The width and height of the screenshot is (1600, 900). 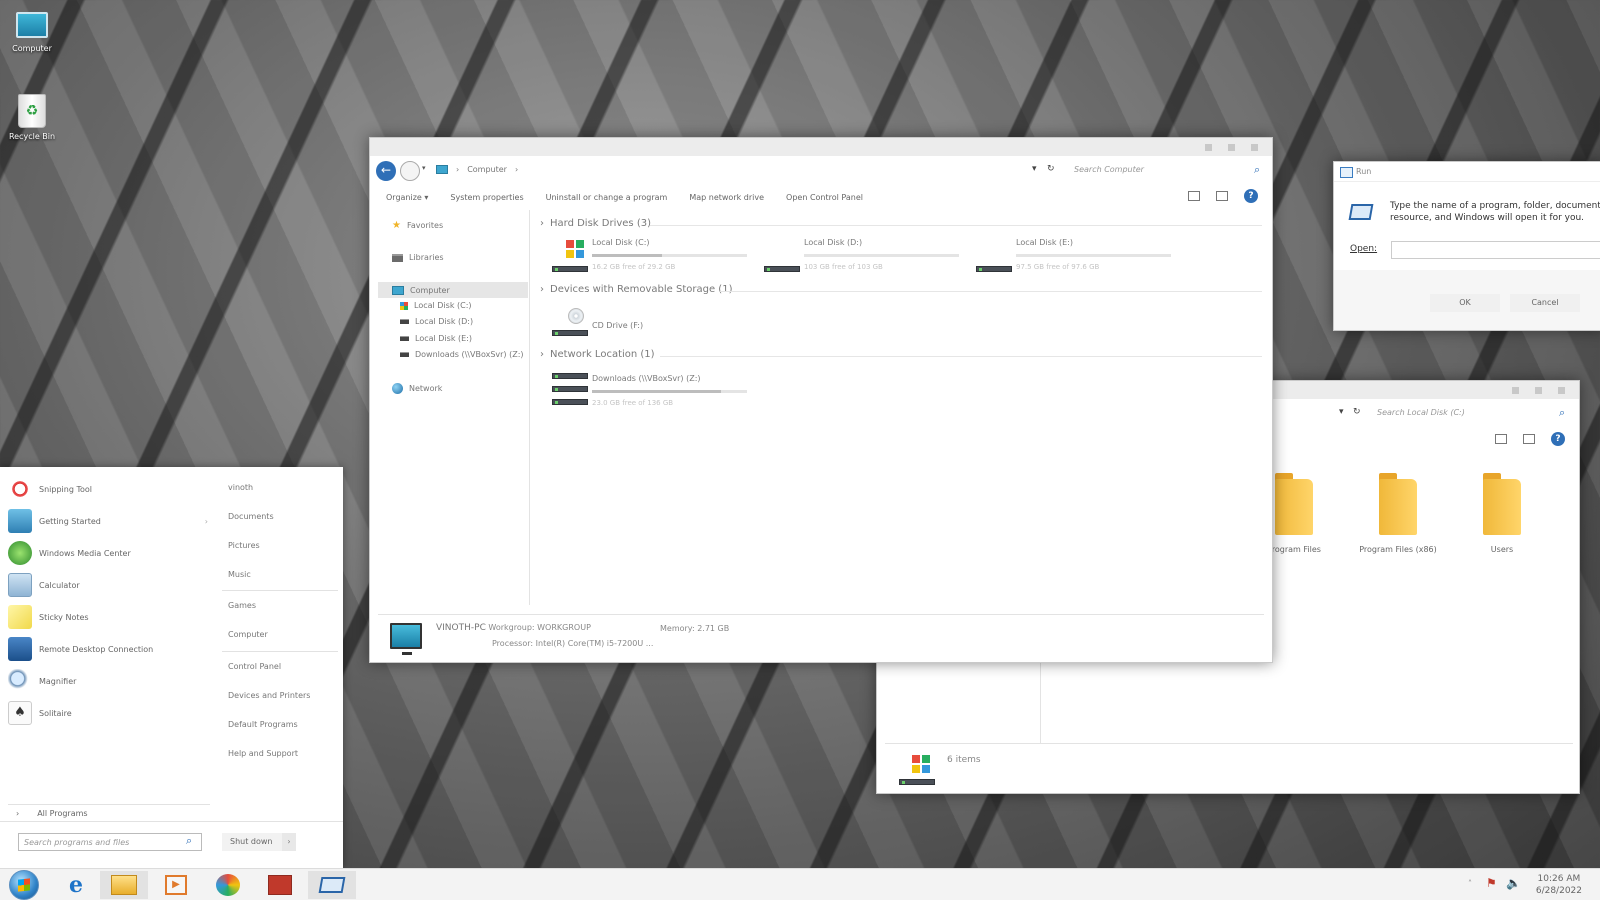 What do you see at coordinates (627, 255) in the screenshot?
I see `drive-usage-fill` at bounding box center [627, 255].